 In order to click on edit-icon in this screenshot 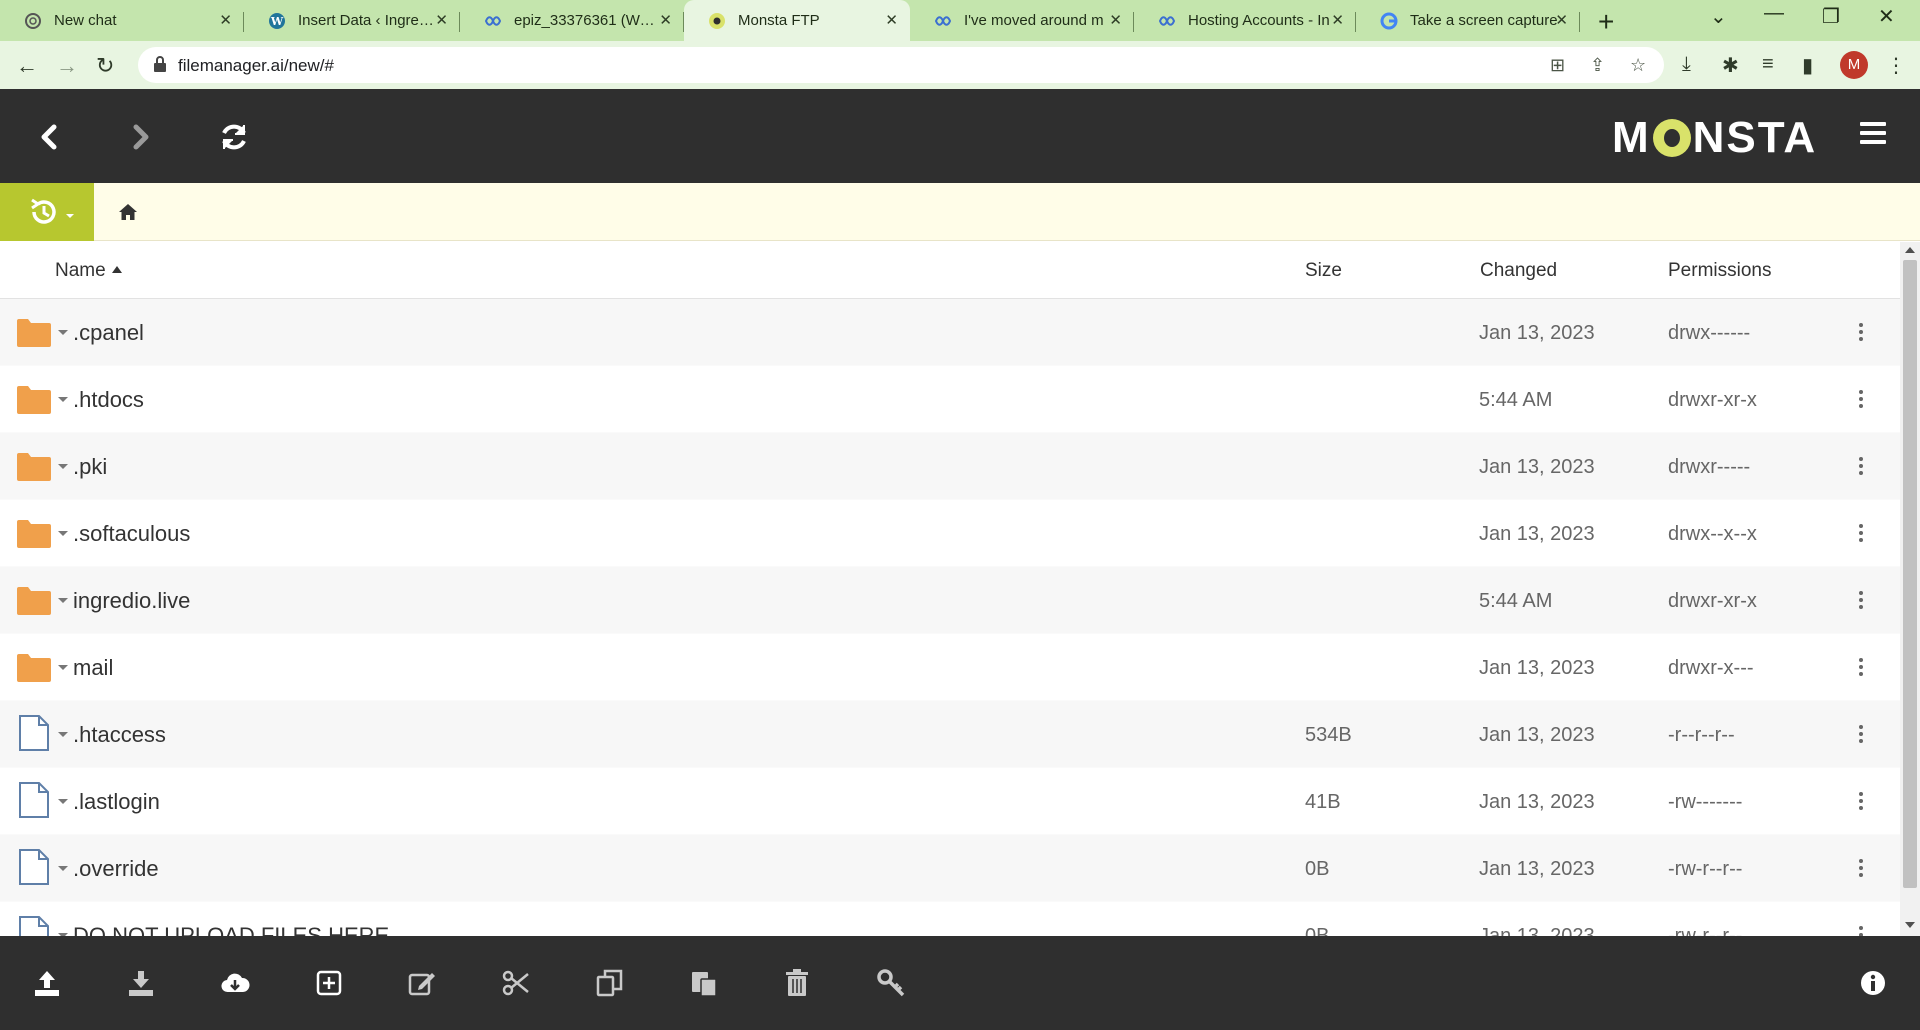, I will do `click(422, 983)`.